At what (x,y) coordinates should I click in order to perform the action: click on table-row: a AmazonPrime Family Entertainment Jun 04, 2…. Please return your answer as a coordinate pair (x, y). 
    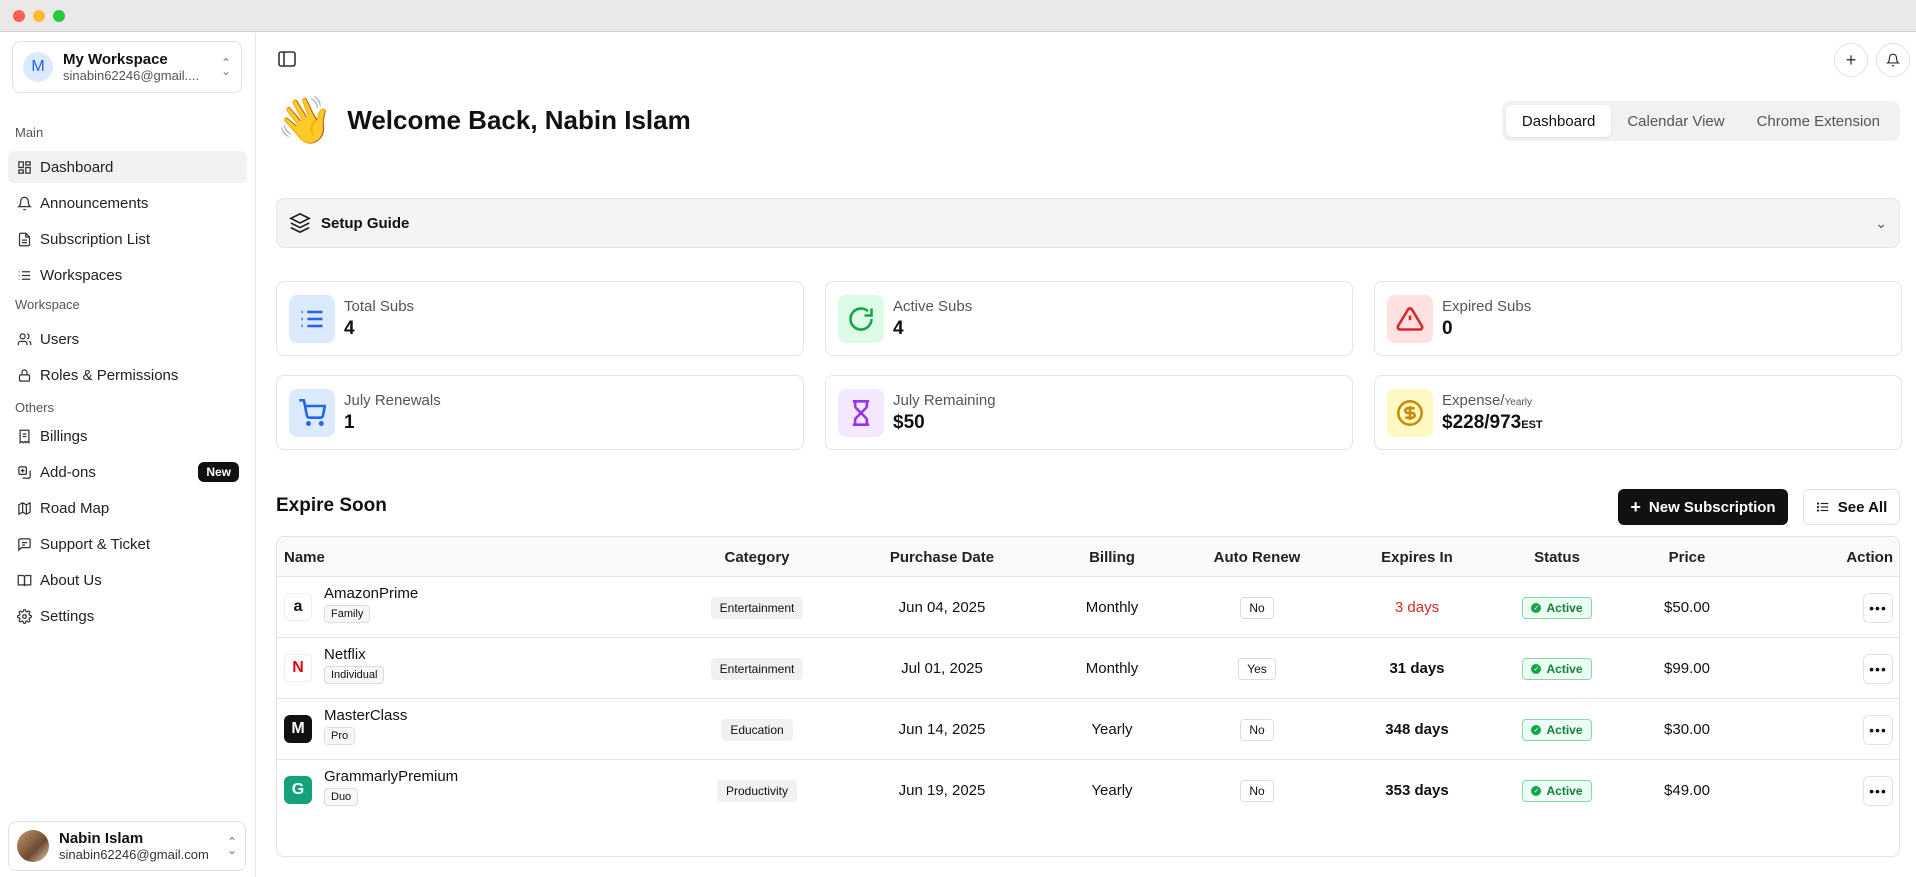
    Looking at the image, I should click on (1088, 607).